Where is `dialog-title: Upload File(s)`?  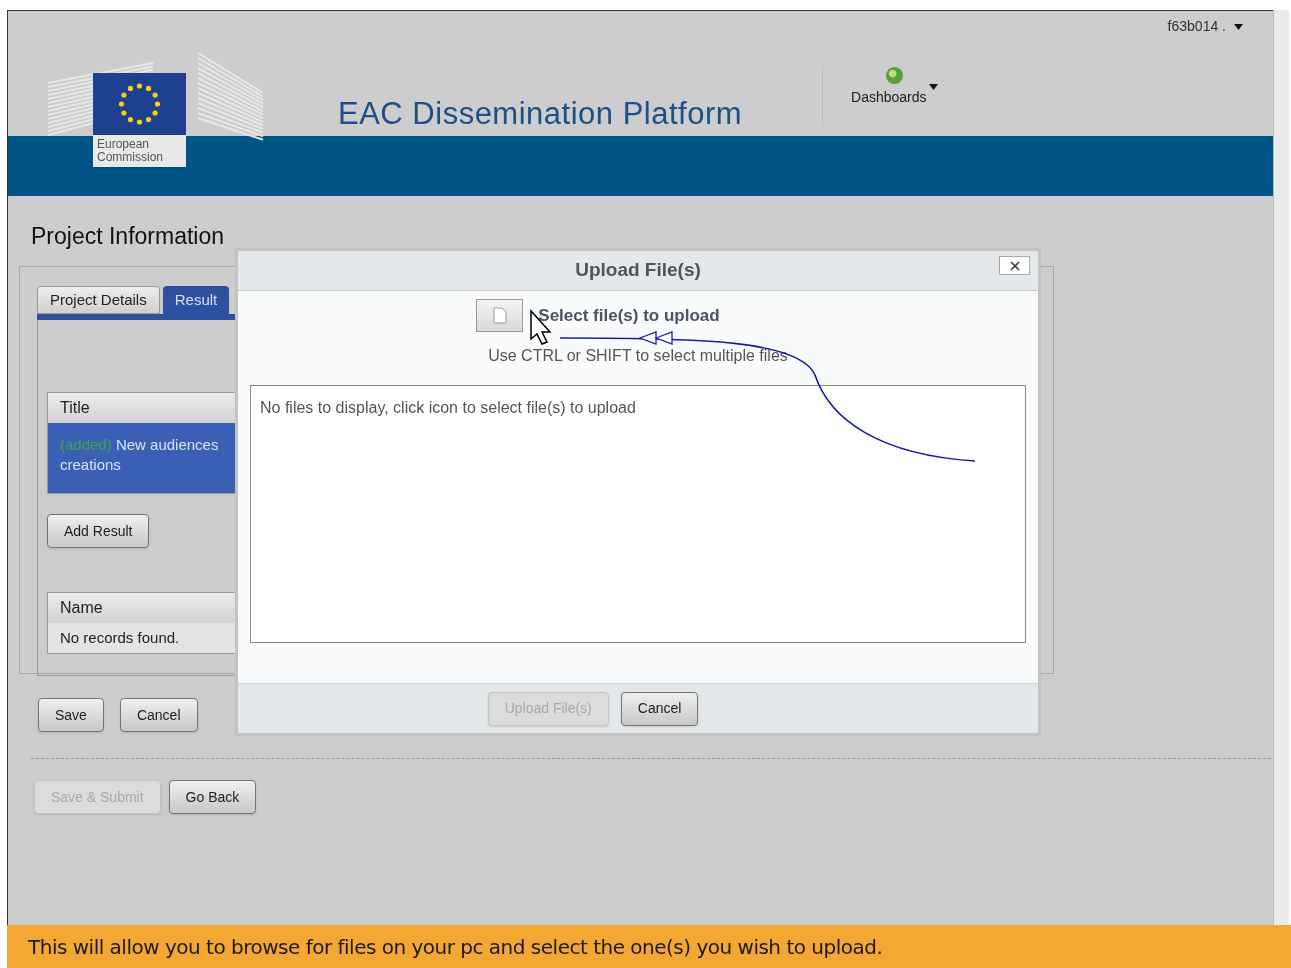
dialog-title: Upload File(s) is located at coordinates (638, 270).